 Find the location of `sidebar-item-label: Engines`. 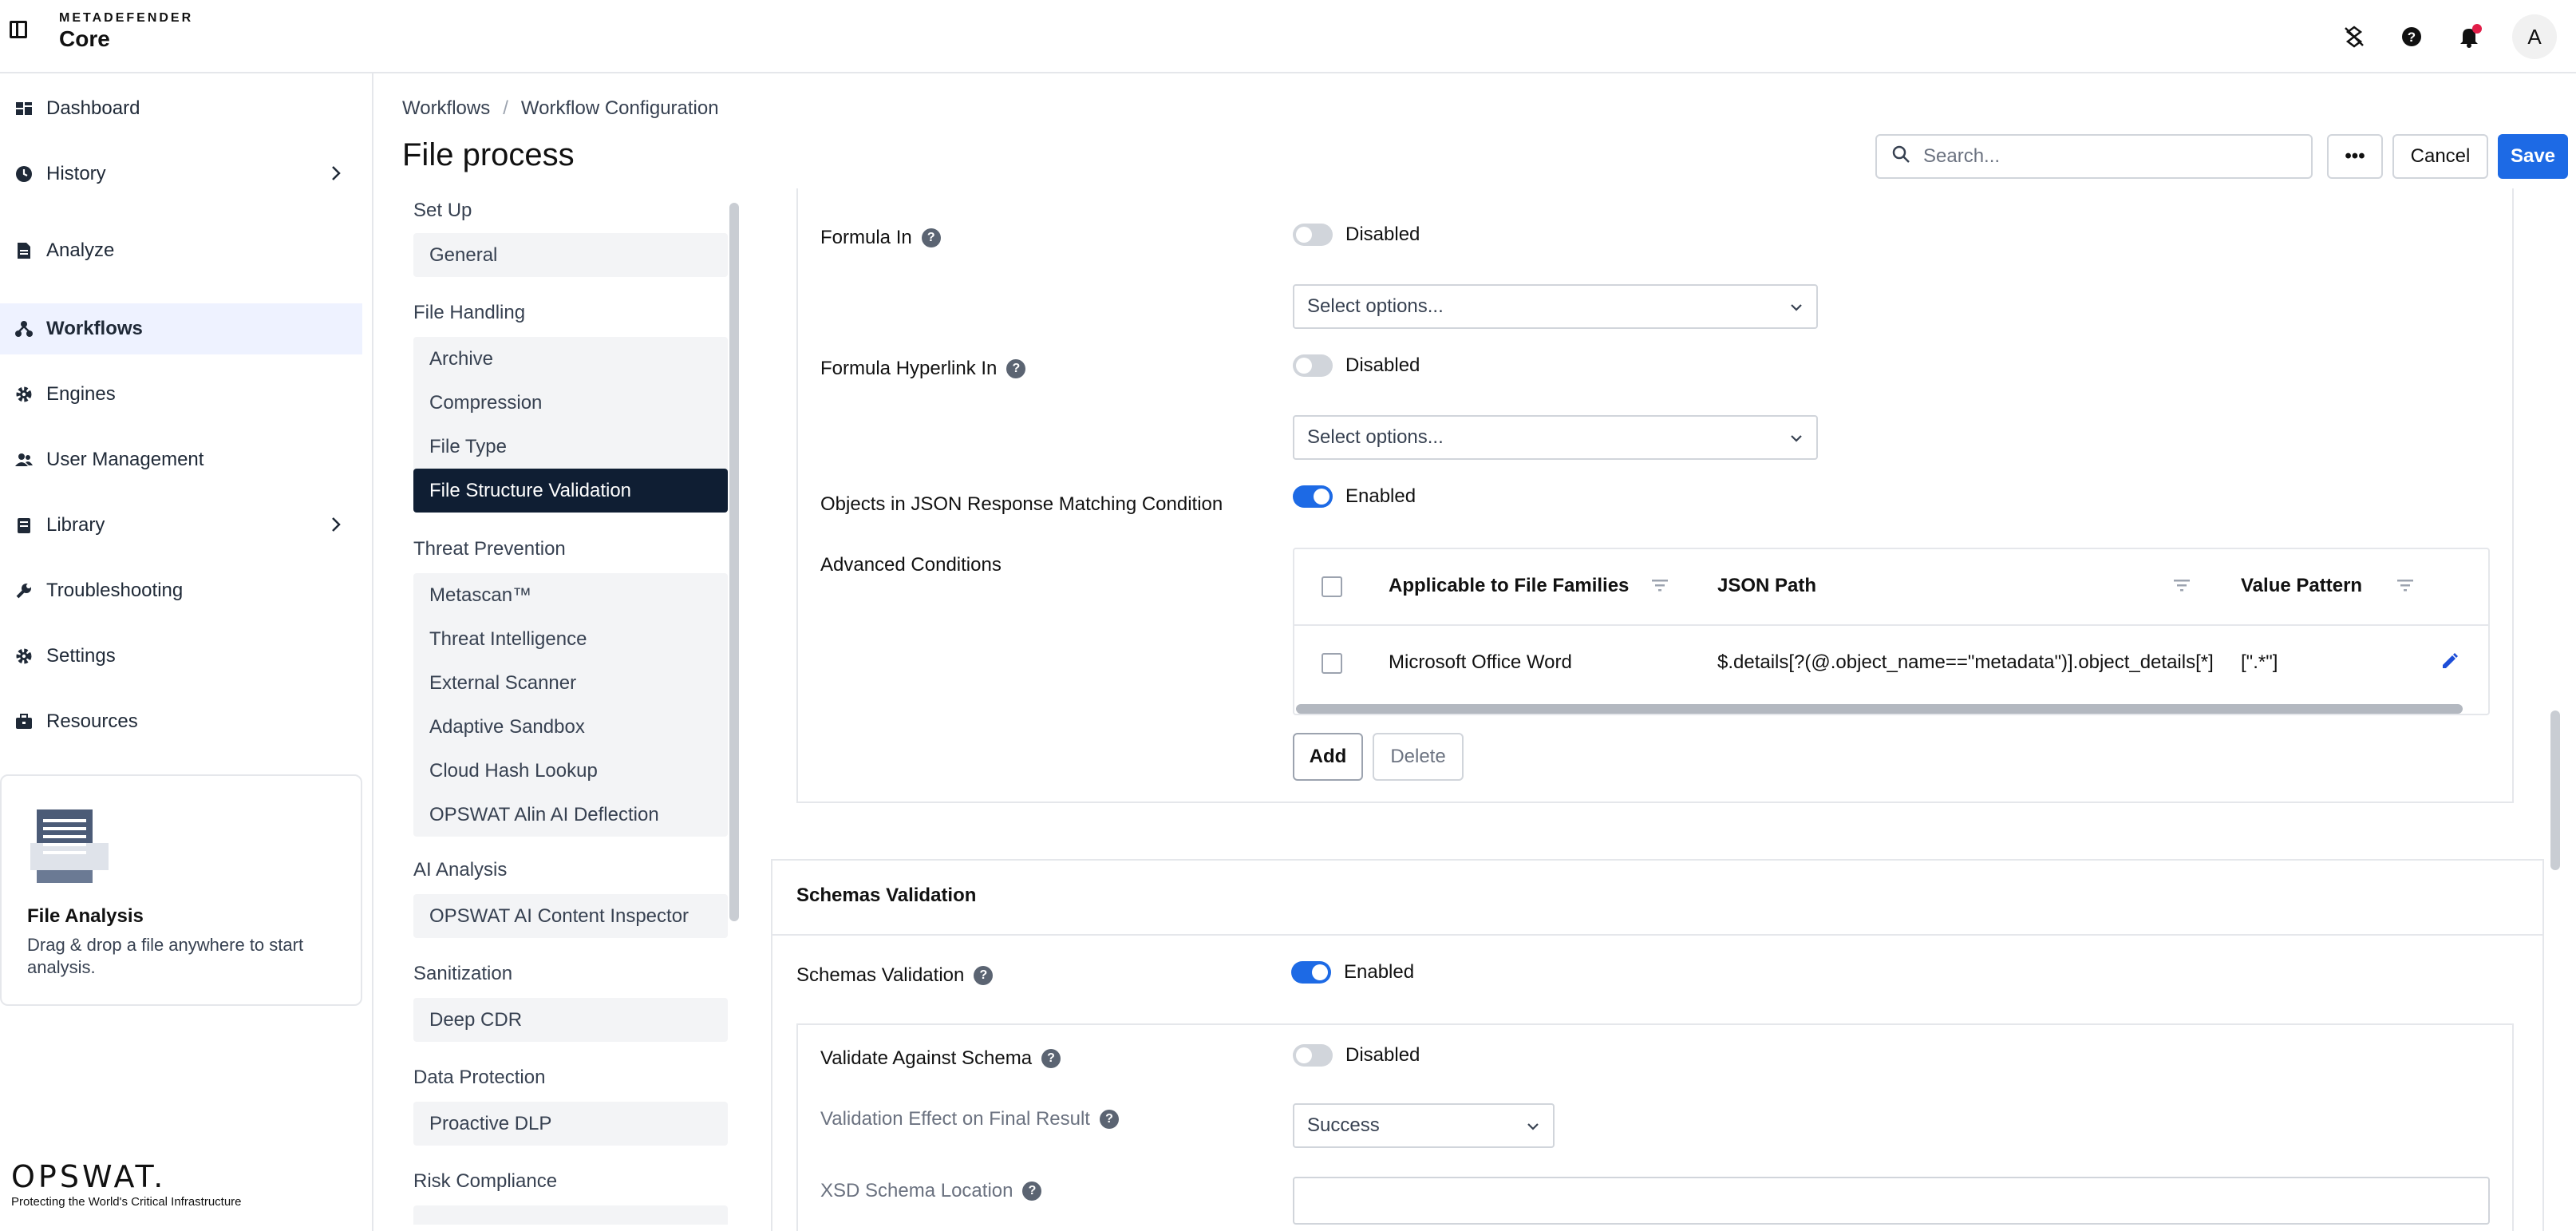

sidebar-item-label: Engines is located at coordinates (81, 394).